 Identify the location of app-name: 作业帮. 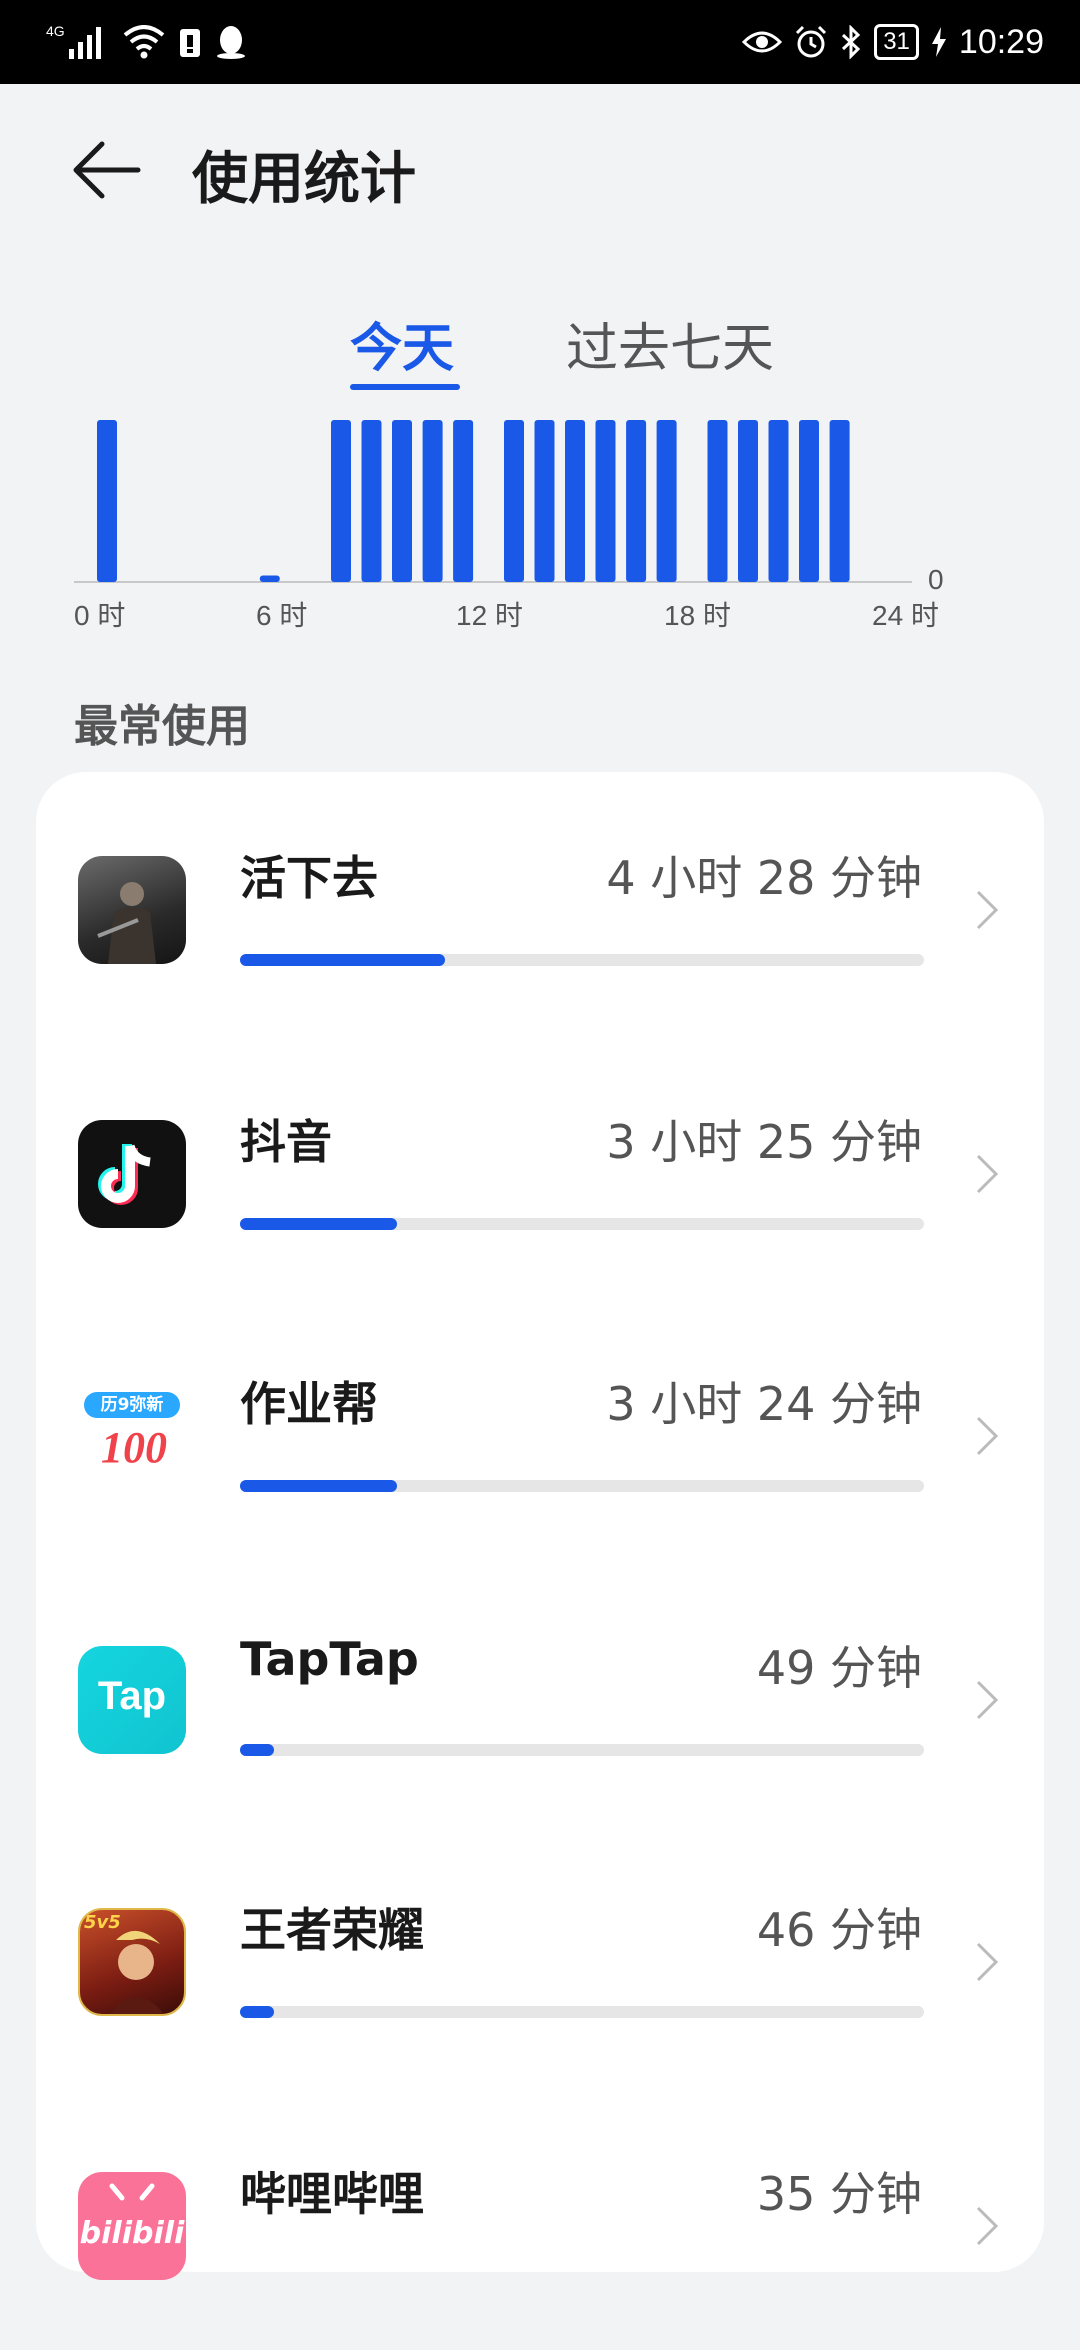
(309, 1404).